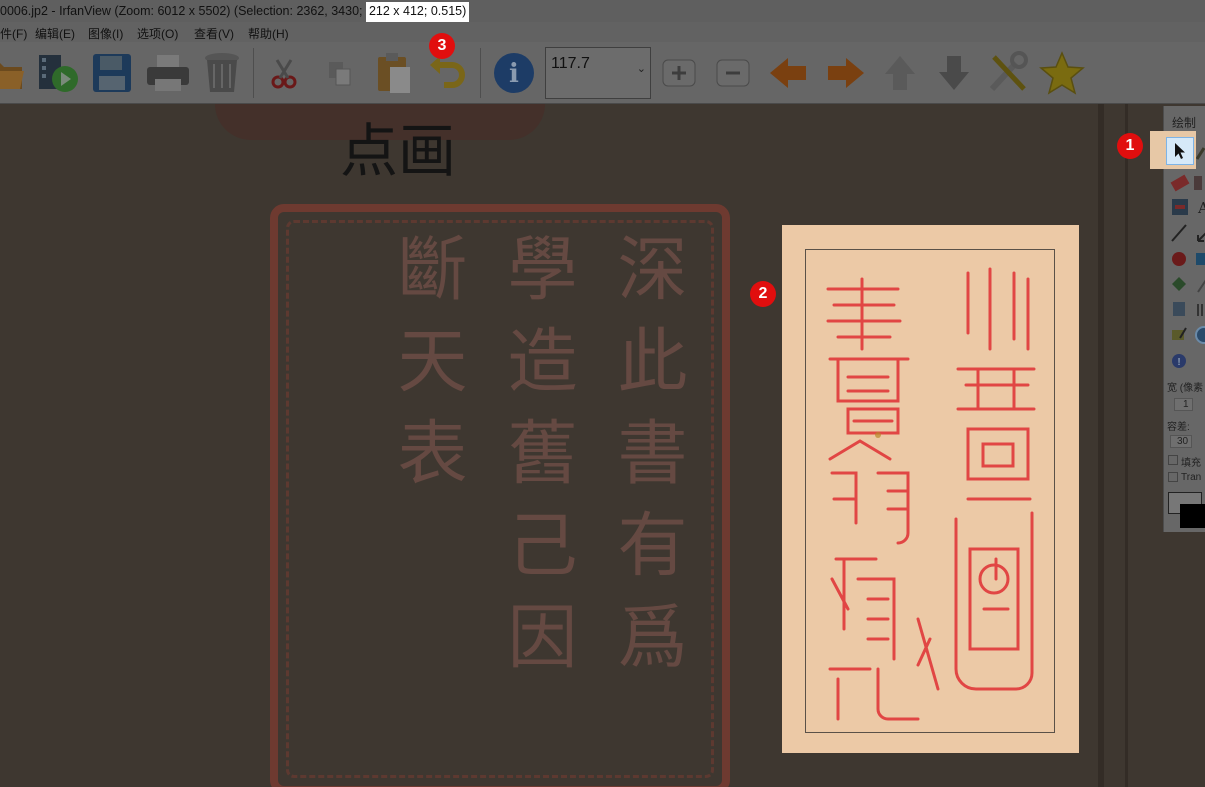 This screenshot has width=1205, height=787. I want to click on menu-file: 件(F), so click(13, 33).